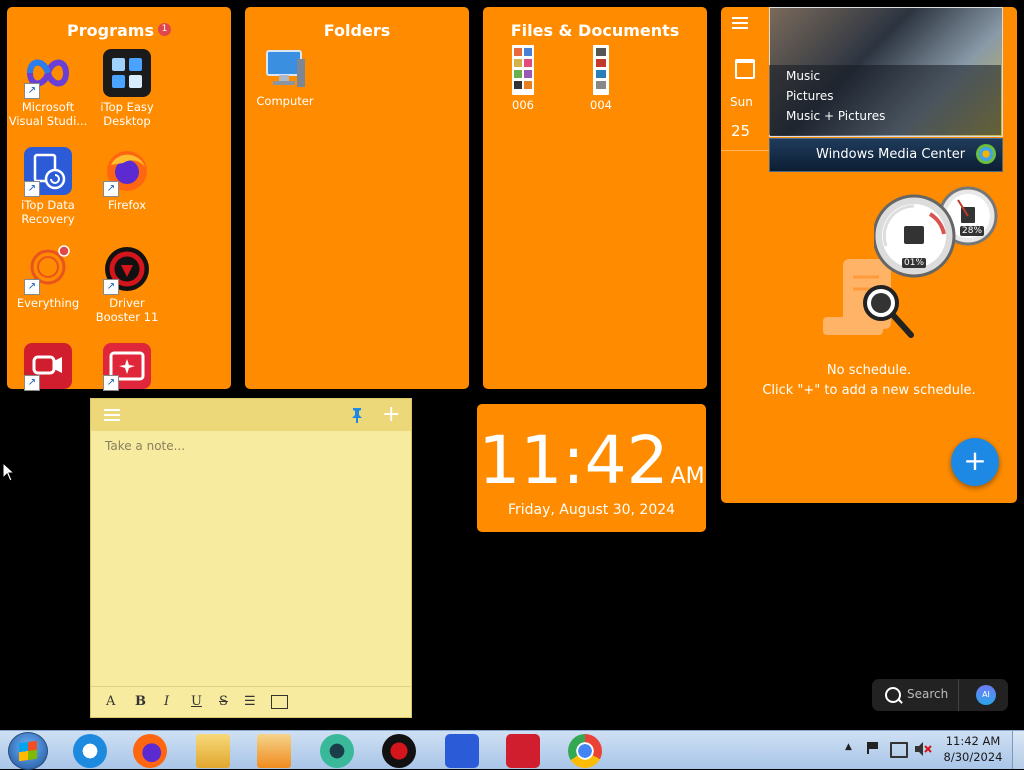 The width and height of the screenshot is (1024, 770). I want to click on search-icon-handle, so click(900, 701).